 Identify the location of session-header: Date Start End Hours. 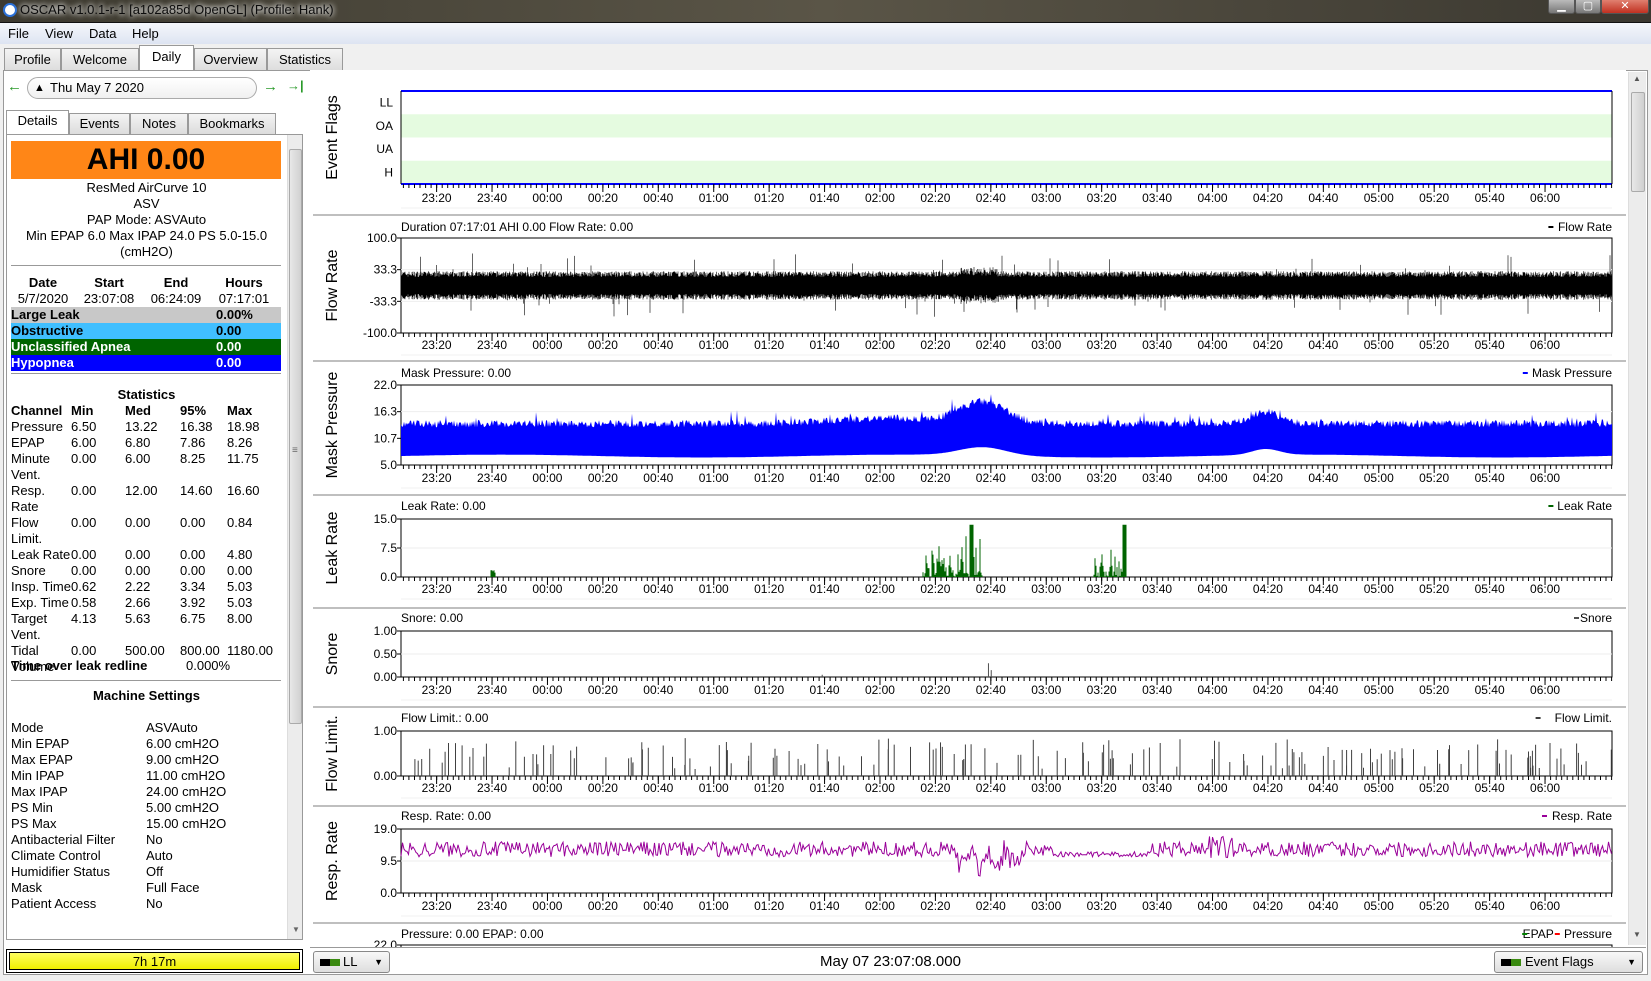
(147, 283).